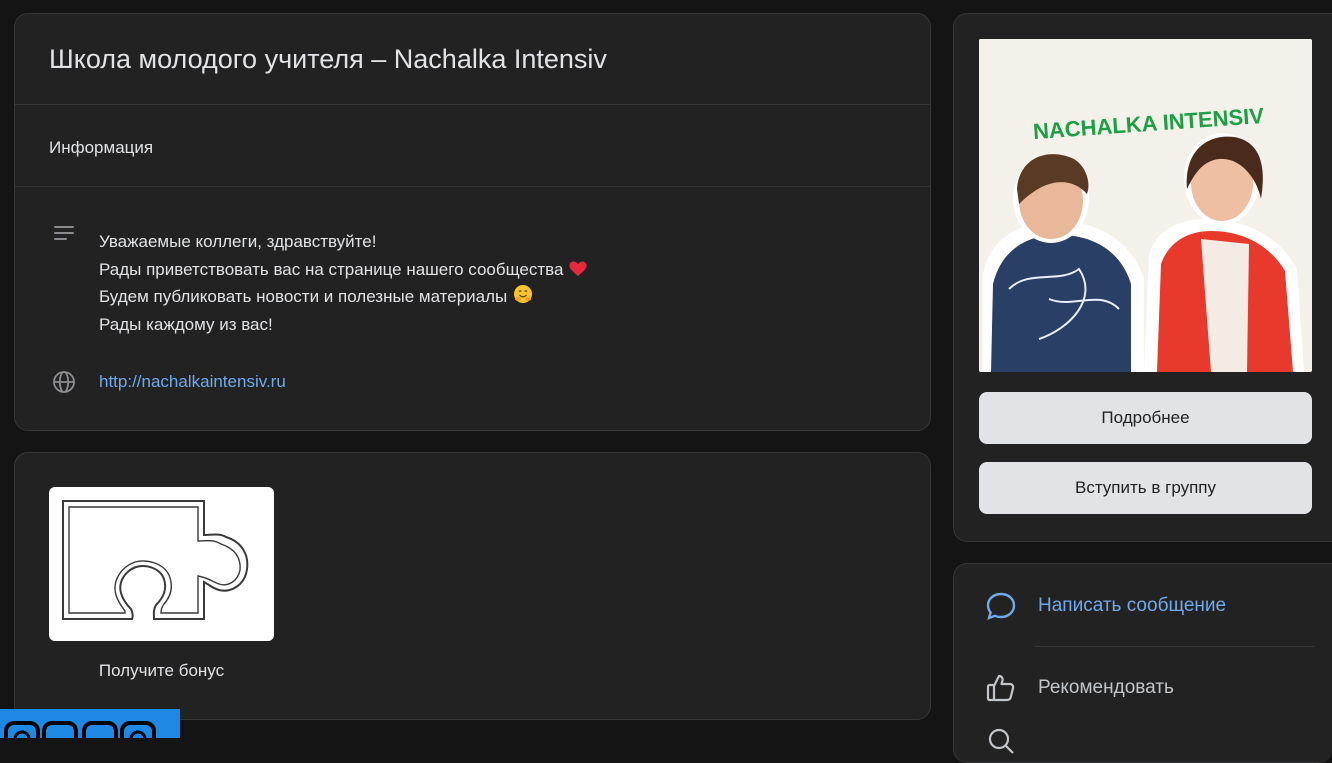  I want to click on search-icon, so click(1001, 741).